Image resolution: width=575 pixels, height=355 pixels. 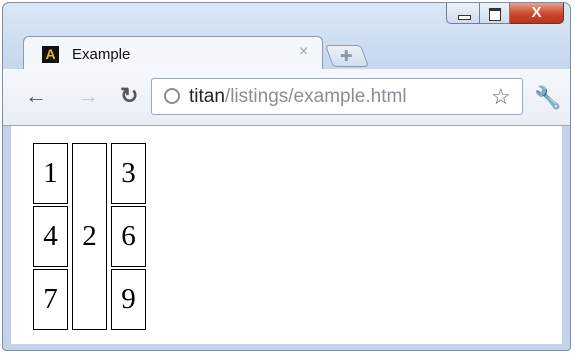 I want to click on reload-button: ↻, so click(x=129, y=96).